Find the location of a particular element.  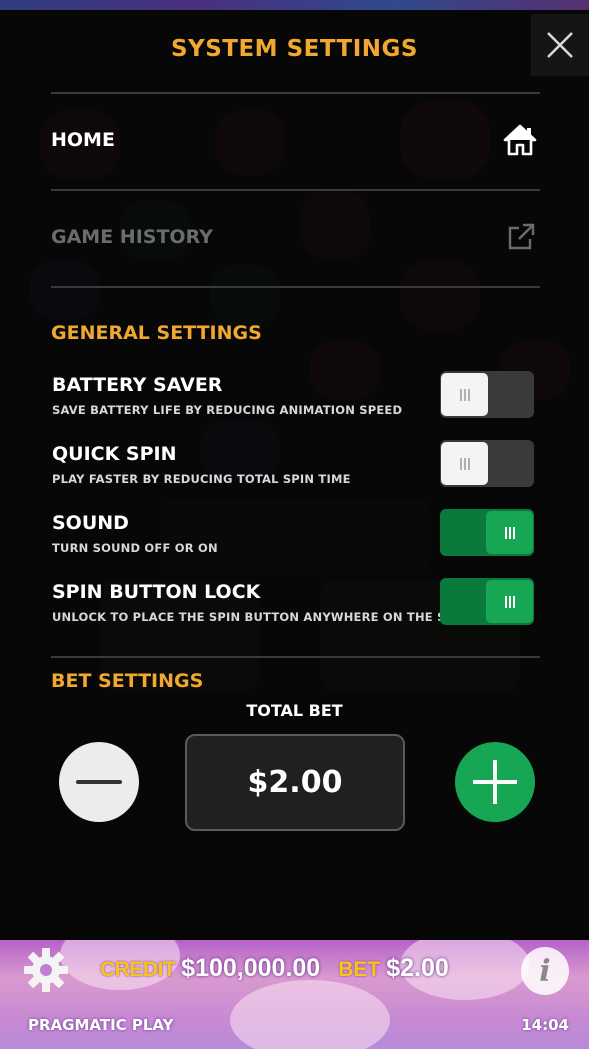

credit-value: $100,000.00 is located at coordinates (251, 968).